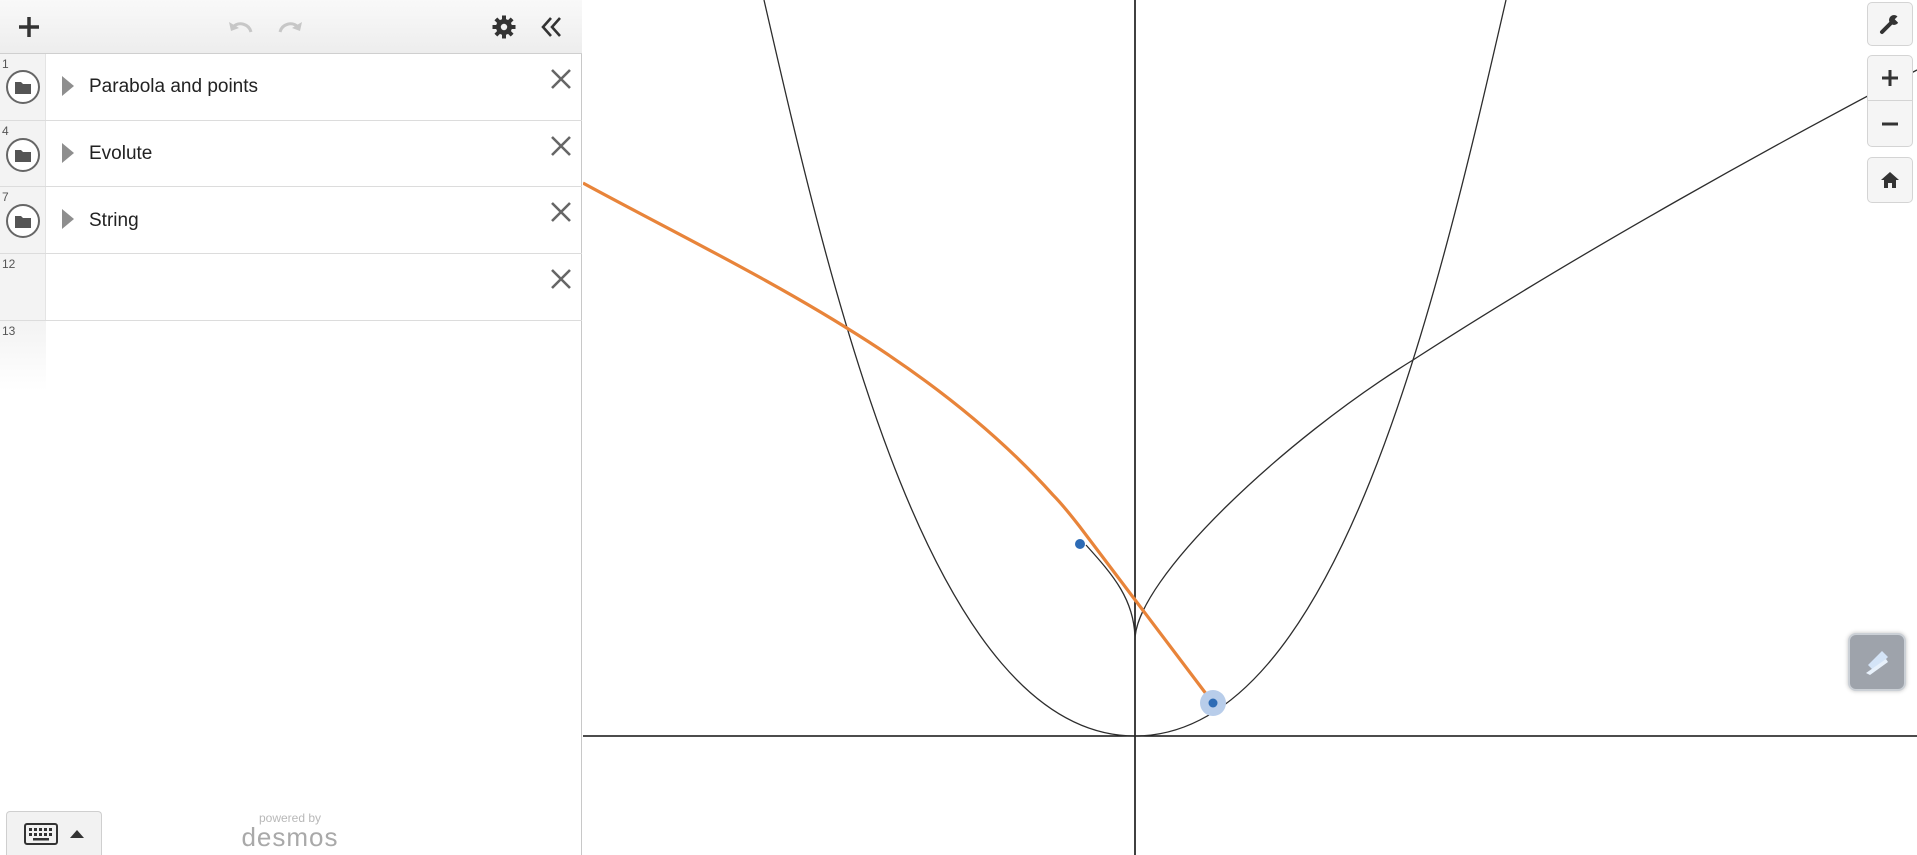 The height and width of the screenshot is (855, 1917). What do you see at coordinates (41, 833) in the screenshot?
I see `keyboard-icon` at bounding box center [41, 833].